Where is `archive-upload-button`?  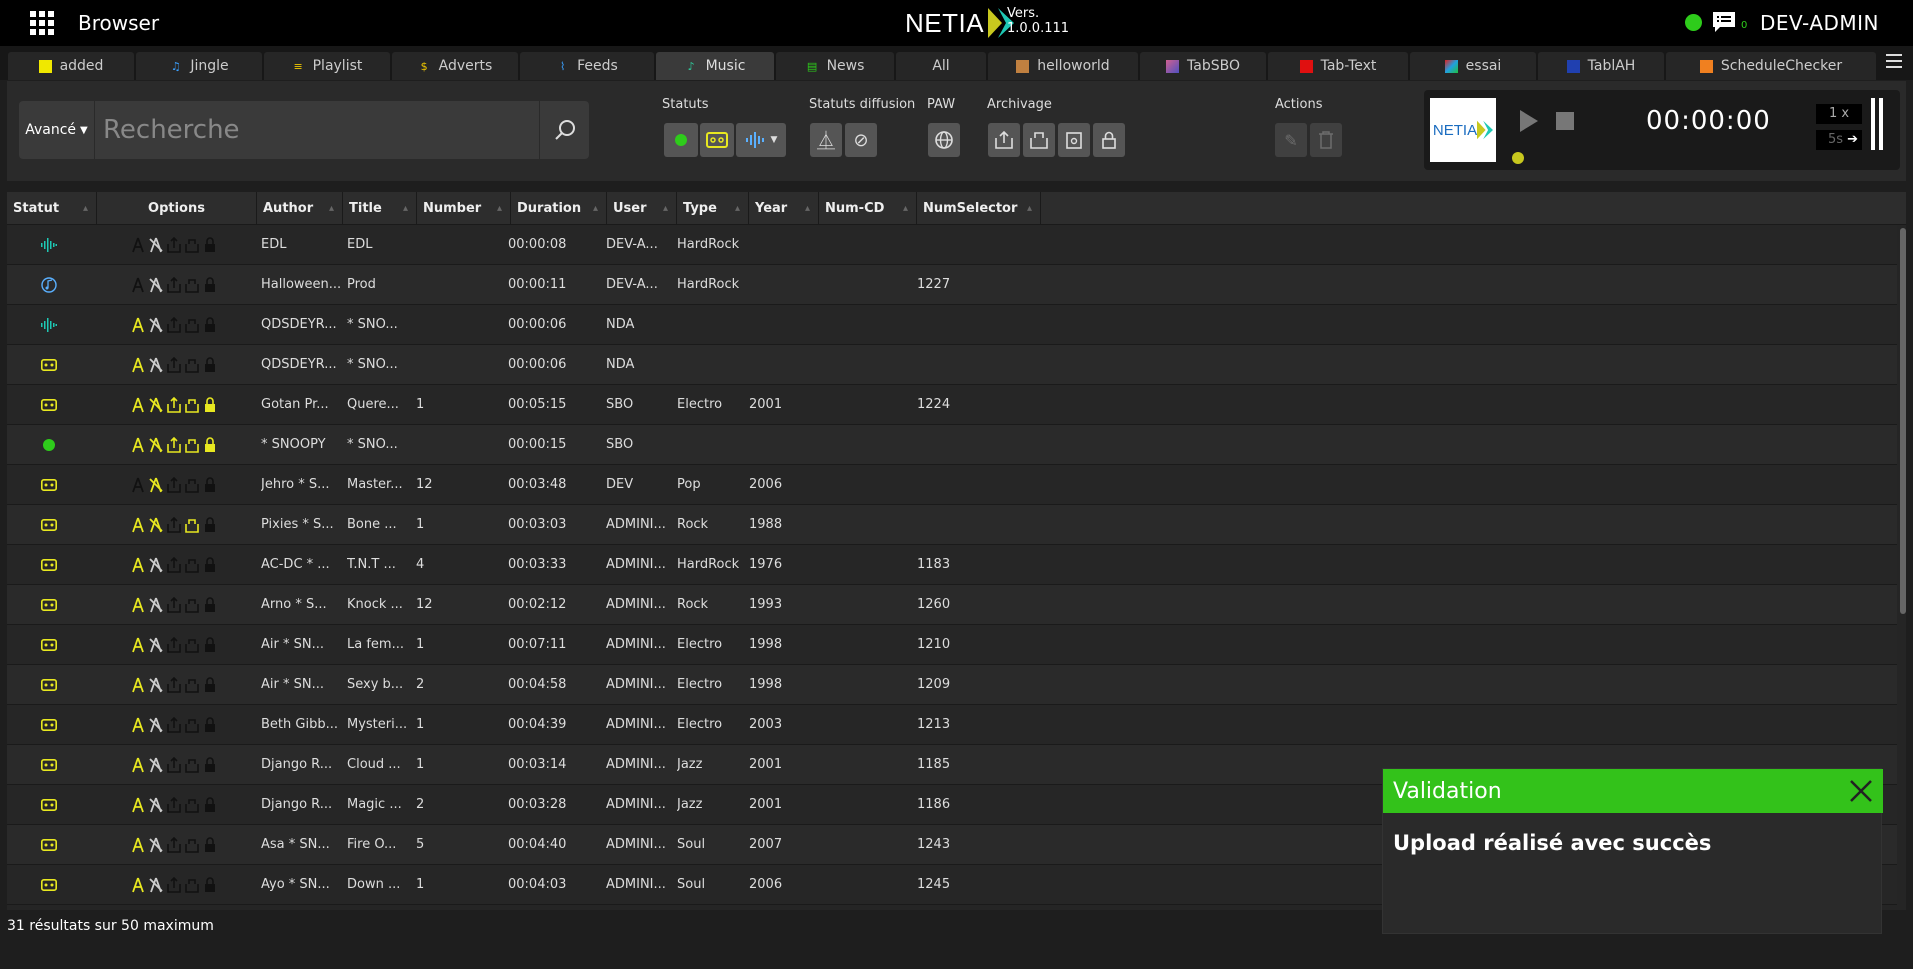
archive-upload-button is located at coordinates (1004, 140).